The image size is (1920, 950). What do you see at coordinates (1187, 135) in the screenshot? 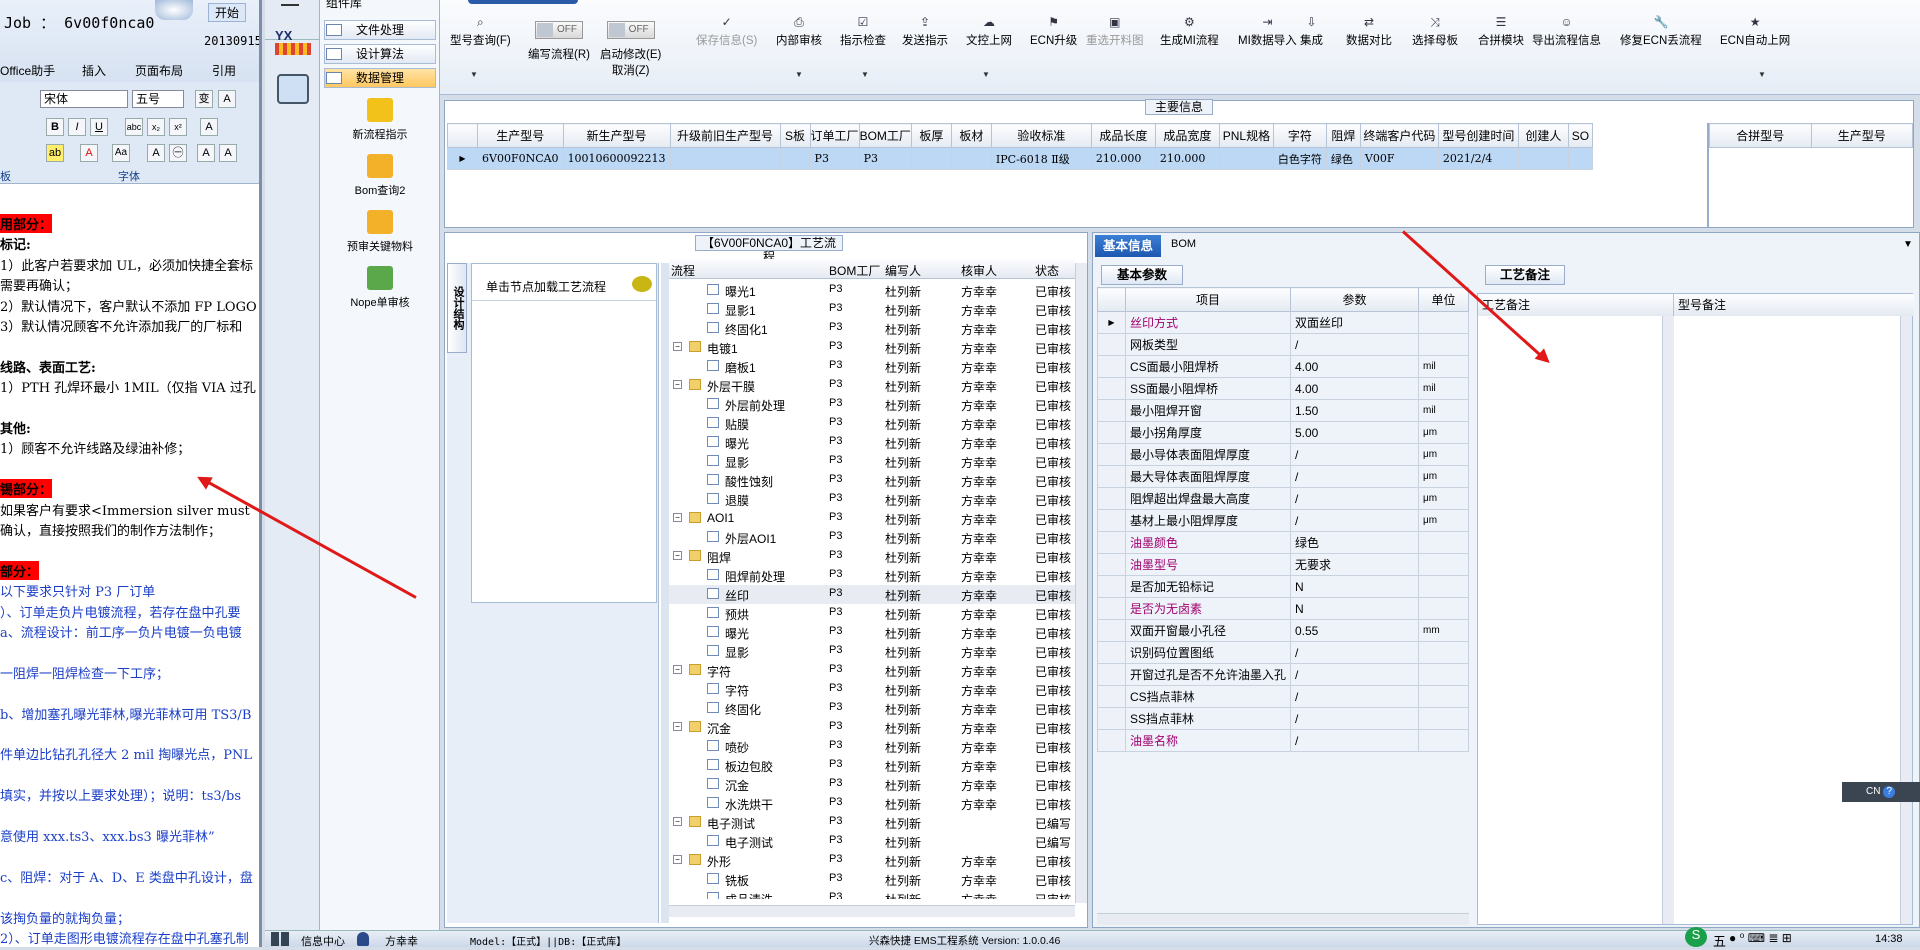
I see `column-header: 成品宽度` at bounding box center [1187, 135].